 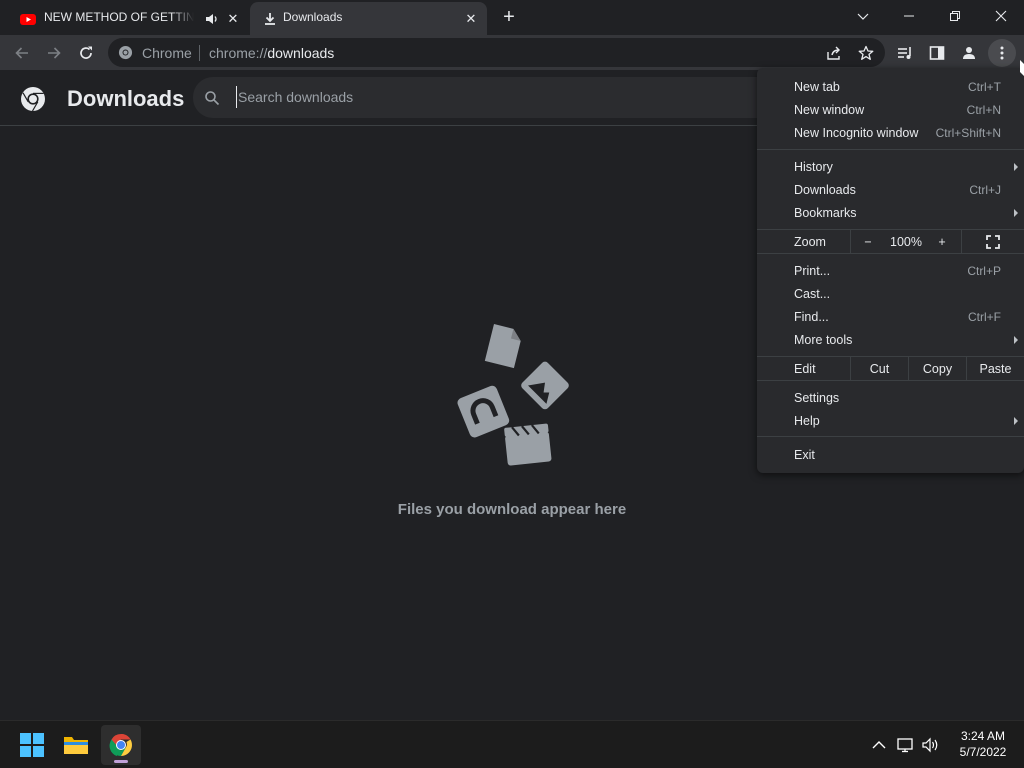 I want to click on address-bar: Chrome chrome://downloads, so click(x=496, y=52).